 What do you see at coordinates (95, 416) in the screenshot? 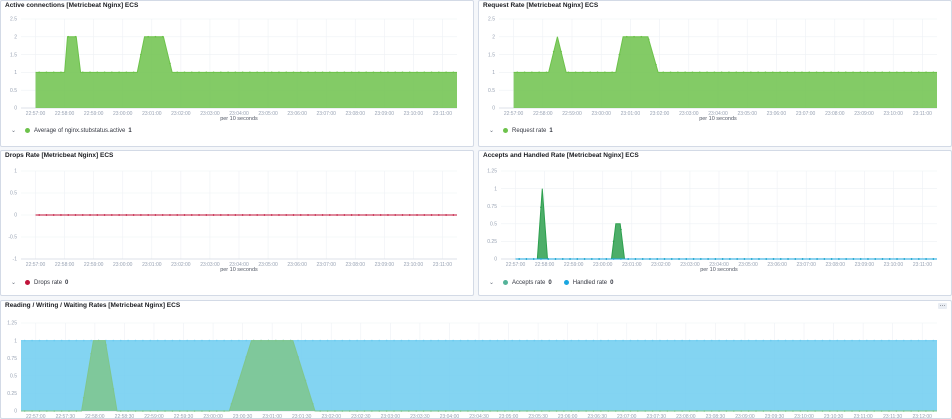
I see `x-tick-label: 22:58:00` at bounding box center [95, 416].